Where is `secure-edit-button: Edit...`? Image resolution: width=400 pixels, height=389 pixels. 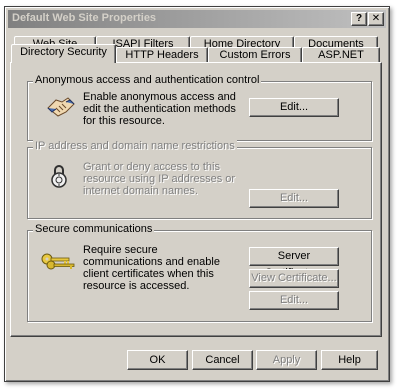
secure-edit-button: Edit... is located at coordinates (294, 300).